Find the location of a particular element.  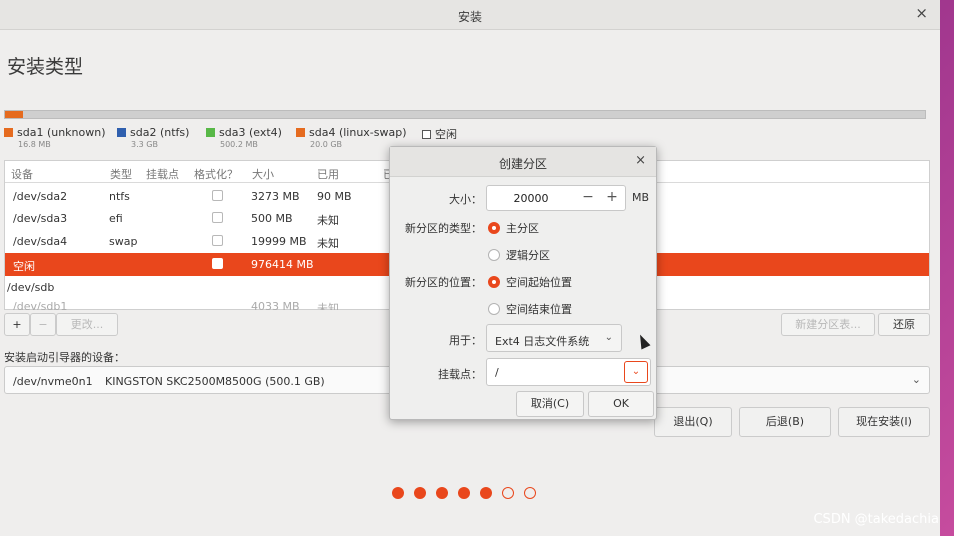

title-bar: 安装 × is located at coordinates (470, 15).